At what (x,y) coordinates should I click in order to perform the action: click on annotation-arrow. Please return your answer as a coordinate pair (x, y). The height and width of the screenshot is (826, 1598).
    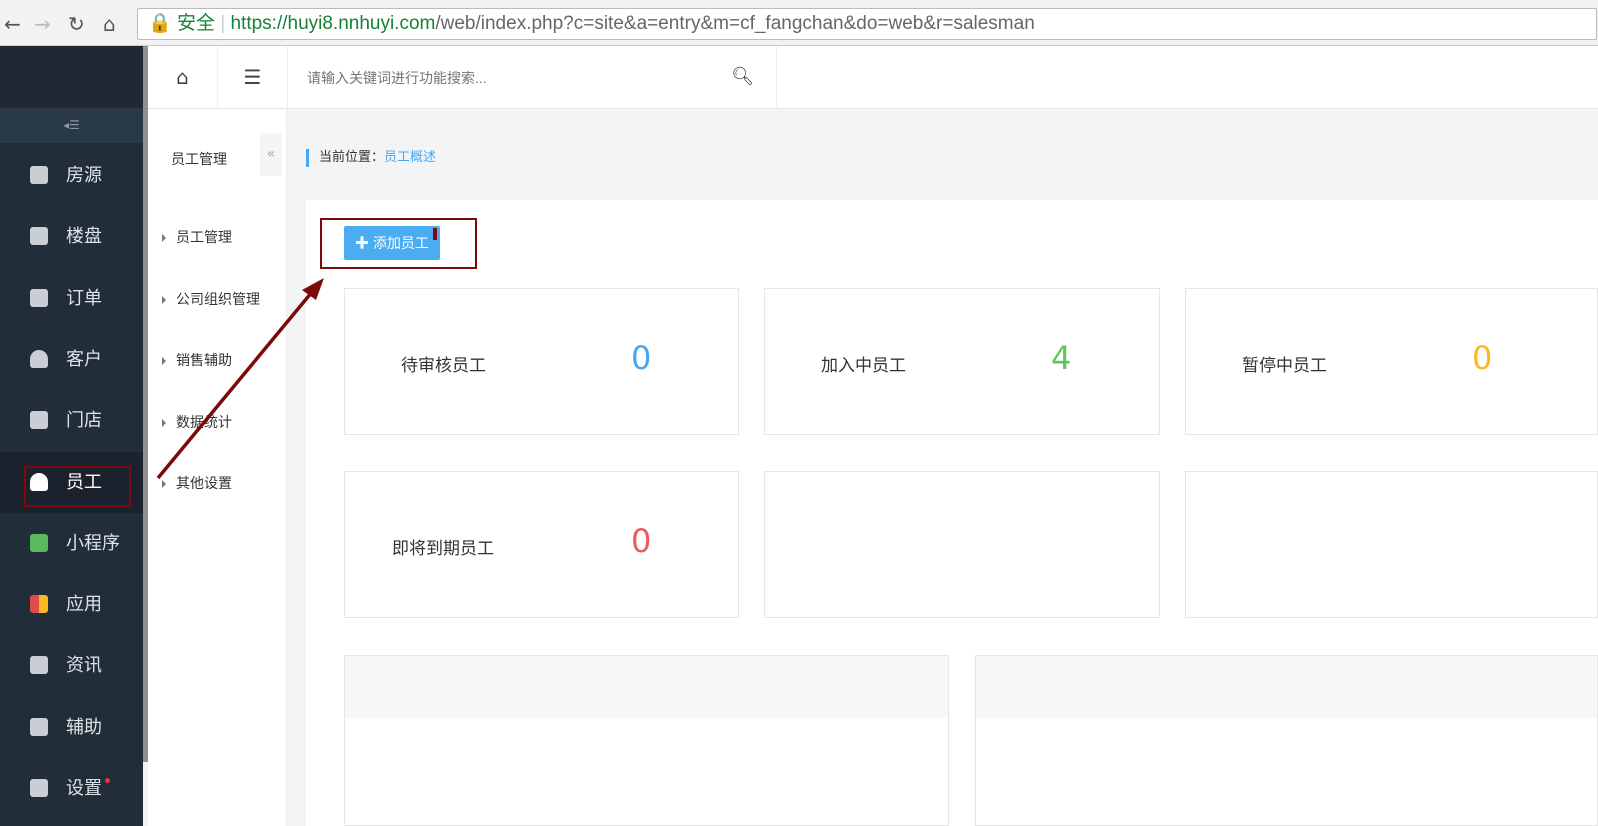
    Looking at the image, I should click on (240, 379).